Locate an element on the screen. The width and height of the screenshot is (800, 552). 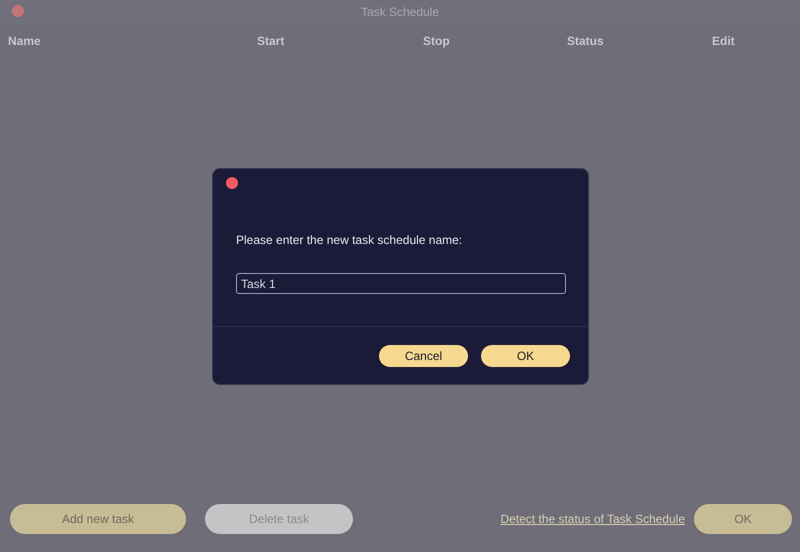
footer-button: Add new task is located at coordinates (98, 519).